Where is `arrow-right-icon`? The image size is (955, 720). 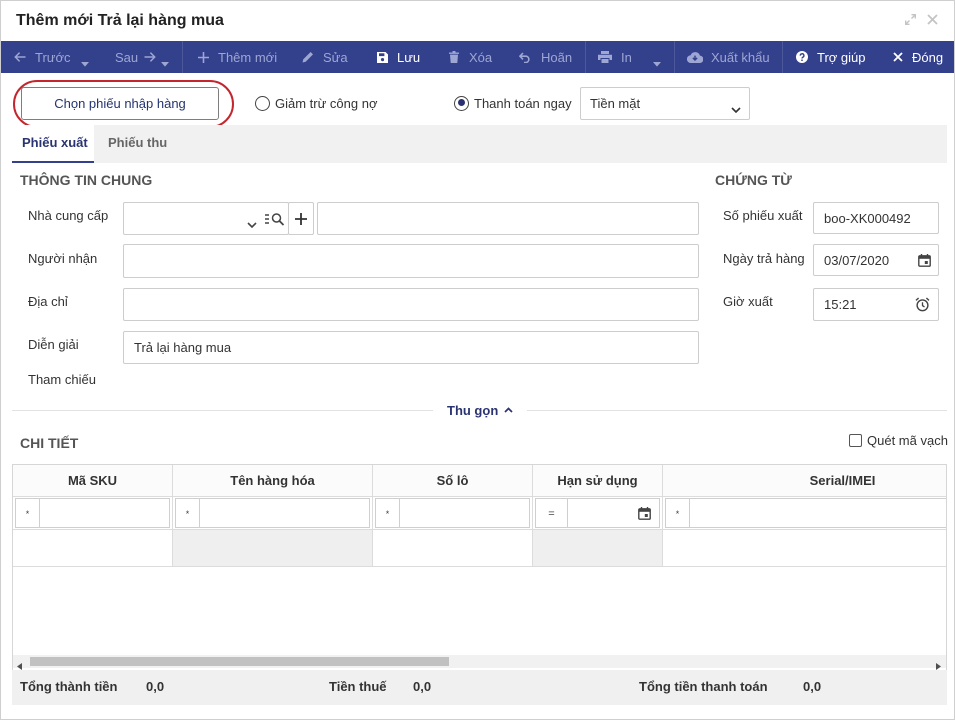 arrow-right-icon is located at coordinates (150, 57).